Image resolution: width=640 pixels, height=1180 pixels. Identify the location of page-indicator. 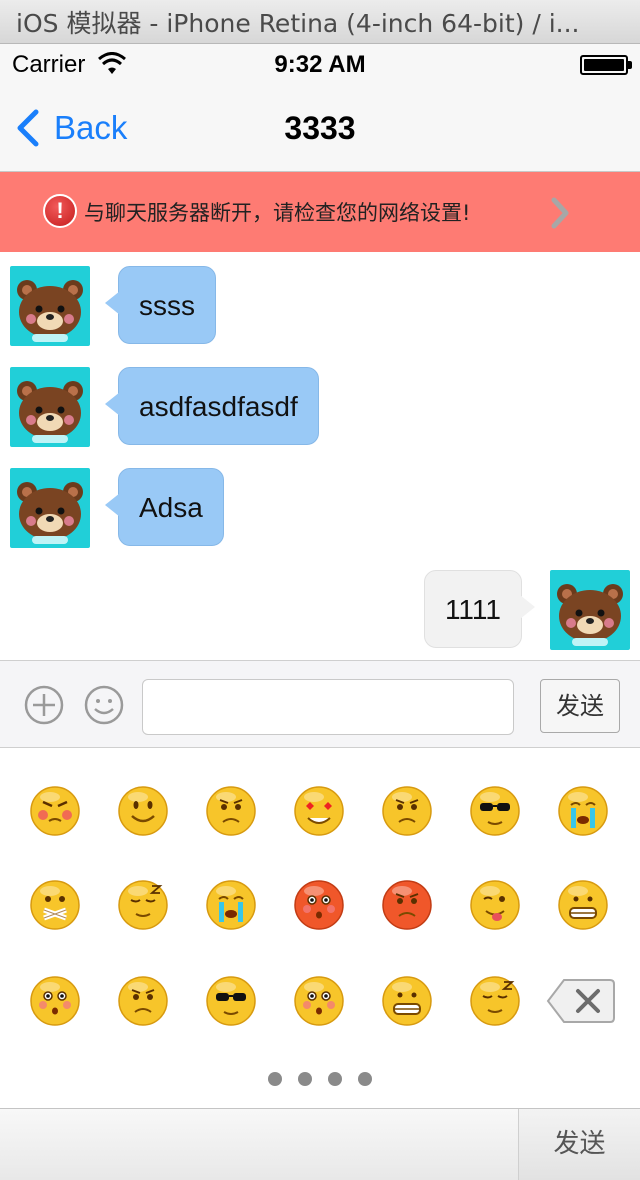
(320, 1080).